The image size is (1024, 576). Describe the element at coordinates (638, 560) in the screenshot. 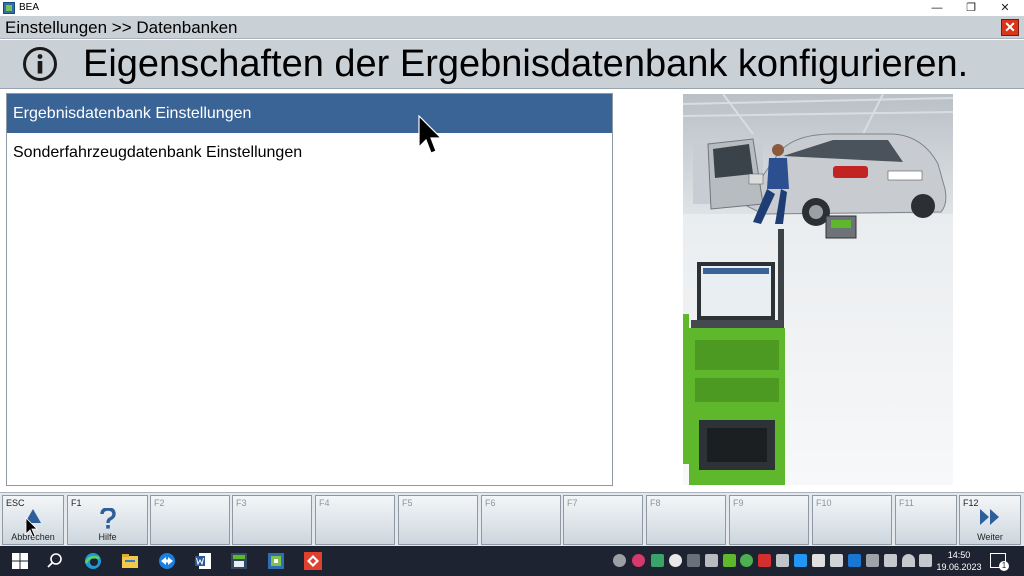

I see `tray-app-icon` at that location.